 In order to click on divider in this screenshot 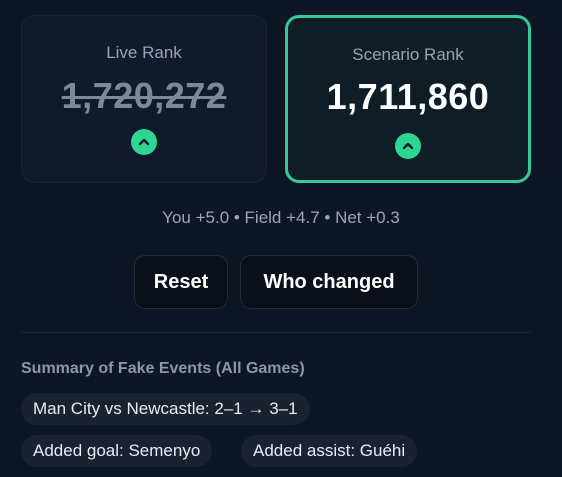, I will do `click(276, 332)`.